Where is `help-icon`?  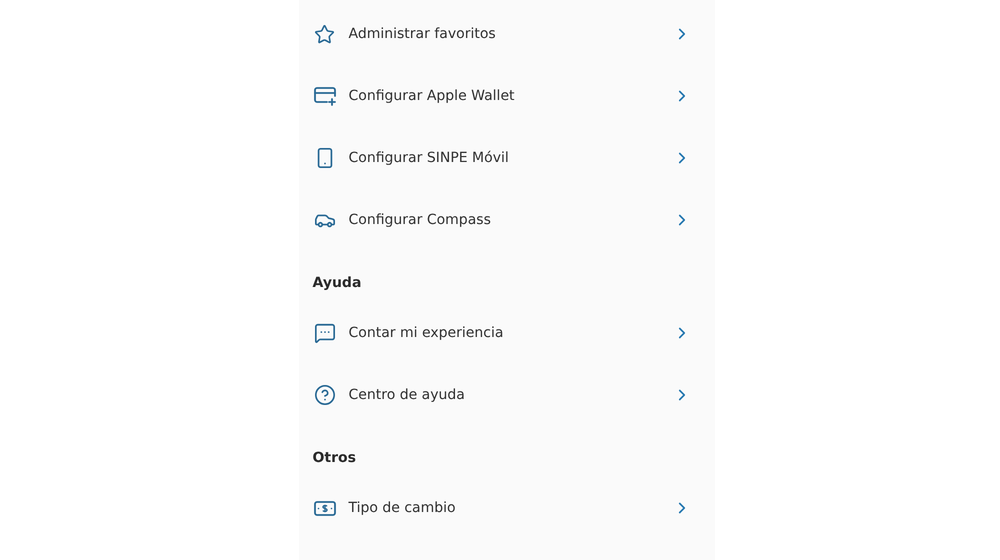
help-icon is located at coordinates (324, 395).